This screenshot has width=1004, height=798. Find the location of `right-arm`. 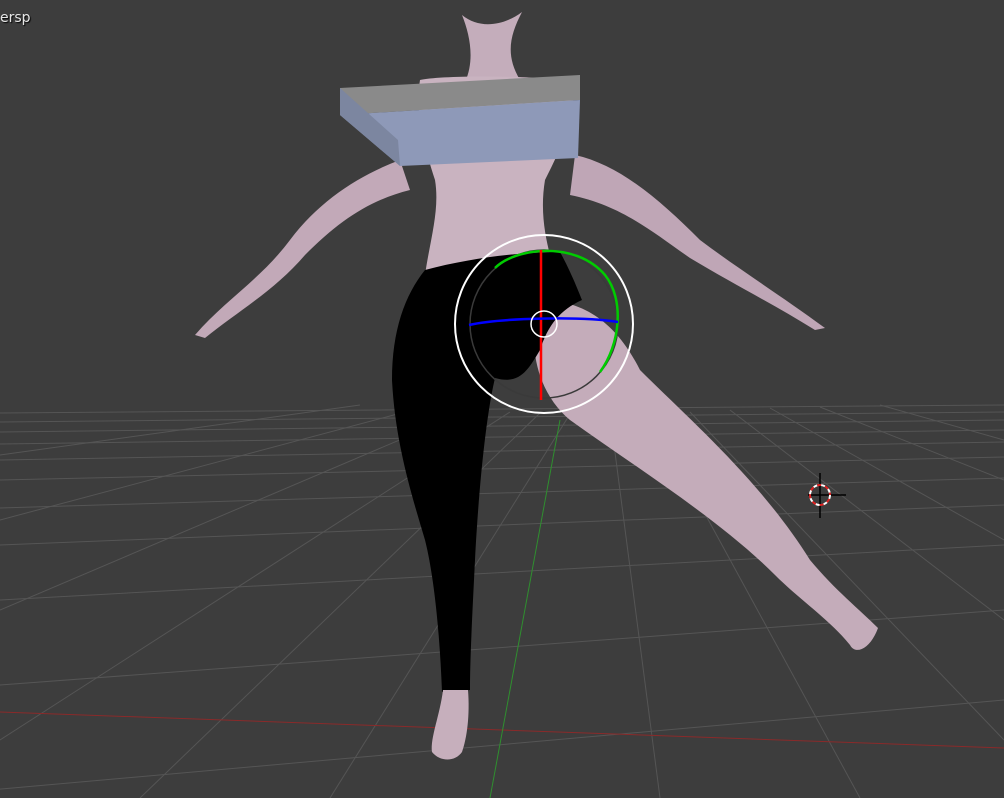

right-arm is located at coordinates (697, 242).